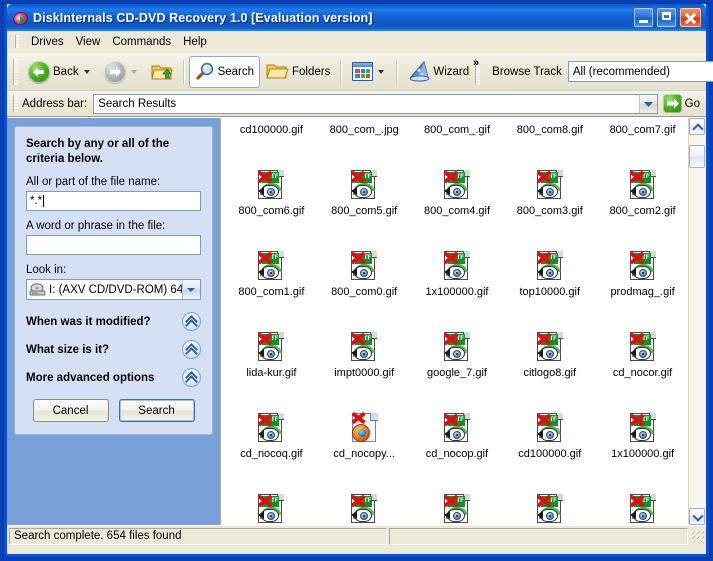  What do you see at coordinates (191, 377) in the screenshot?
I see `chevron-up-icon-advanced` at bounding box center [191, 377].